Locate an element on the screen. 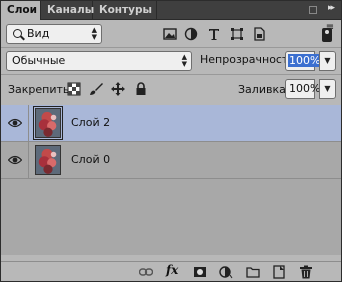  lock-pixels-icon is located at coordinates (96, 89).